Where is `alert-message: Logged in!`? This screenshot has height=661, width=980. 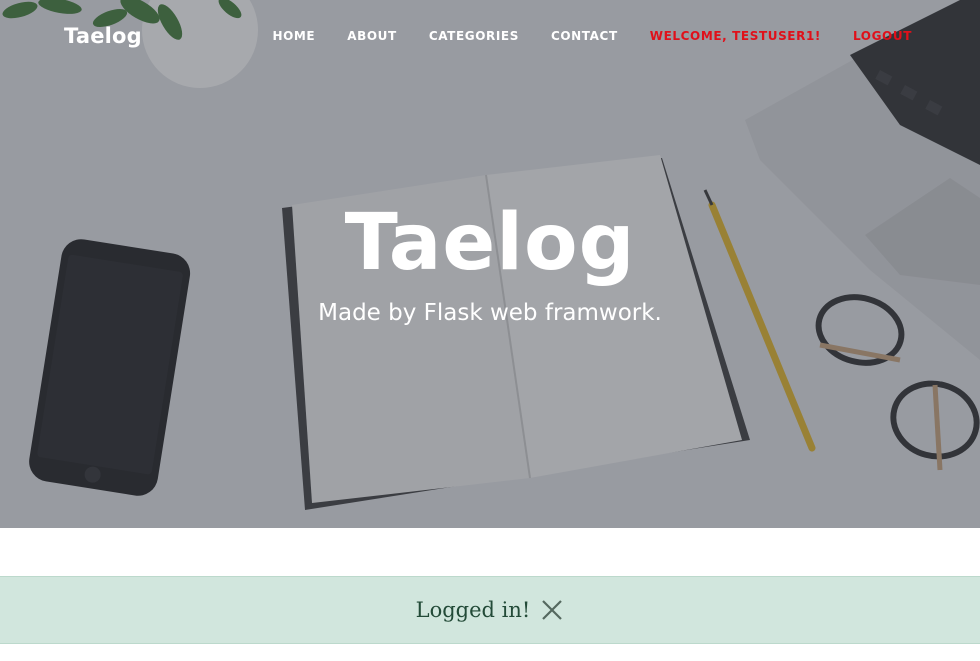 alert-message: Logged in! is located at coordinates (473, 610).